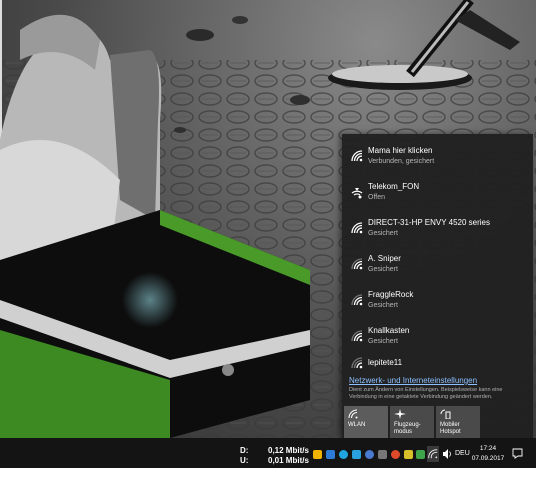 The height and width of the screenshot is (480, 536). What do you see at coordinates (401, 161) in the screenshot?
I see `network-status: Verbunden, gesichert` at bounding box center [401, 161].